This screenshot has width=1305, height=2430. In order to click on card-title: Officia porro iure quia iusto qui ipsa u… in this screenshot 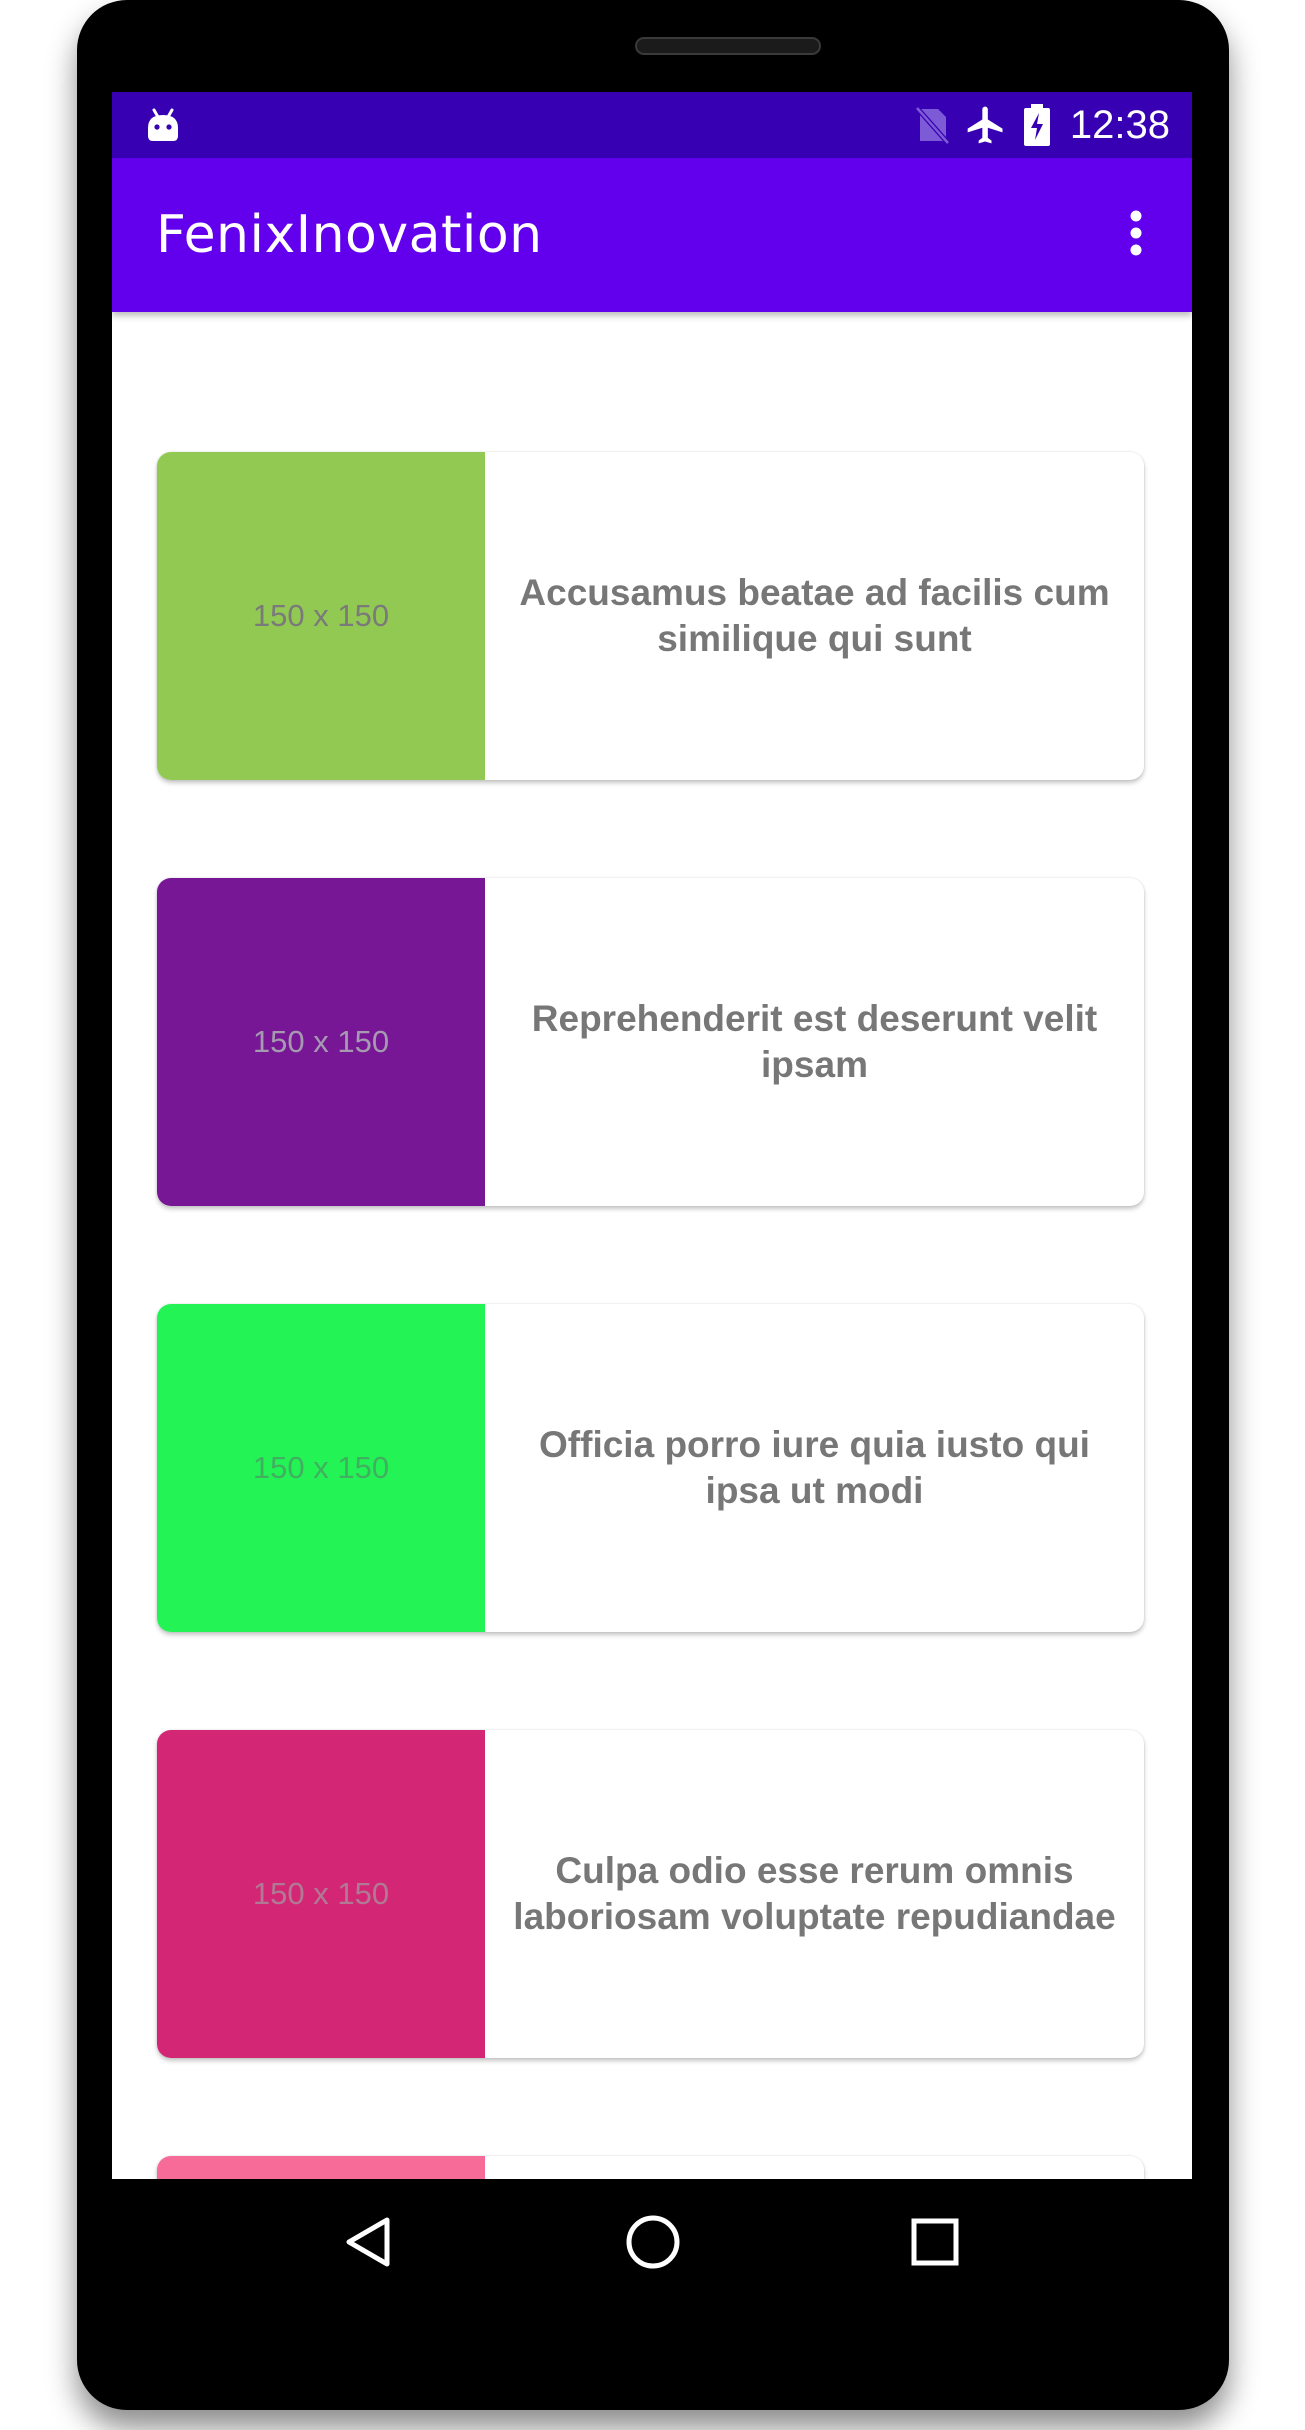, I will do `click(814, 1467)`.